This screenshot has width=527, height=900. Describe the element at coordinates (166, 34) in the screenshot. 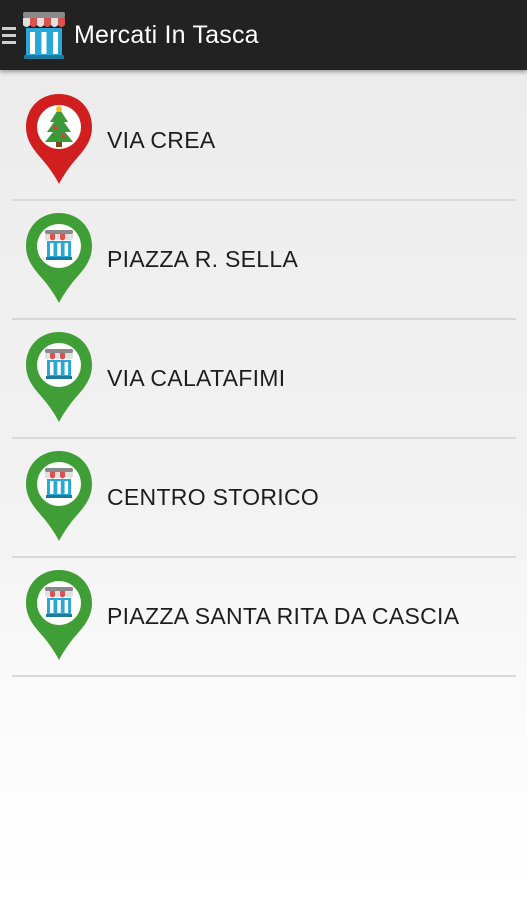

I see `app-title: Mercati In Tasca` at that location.